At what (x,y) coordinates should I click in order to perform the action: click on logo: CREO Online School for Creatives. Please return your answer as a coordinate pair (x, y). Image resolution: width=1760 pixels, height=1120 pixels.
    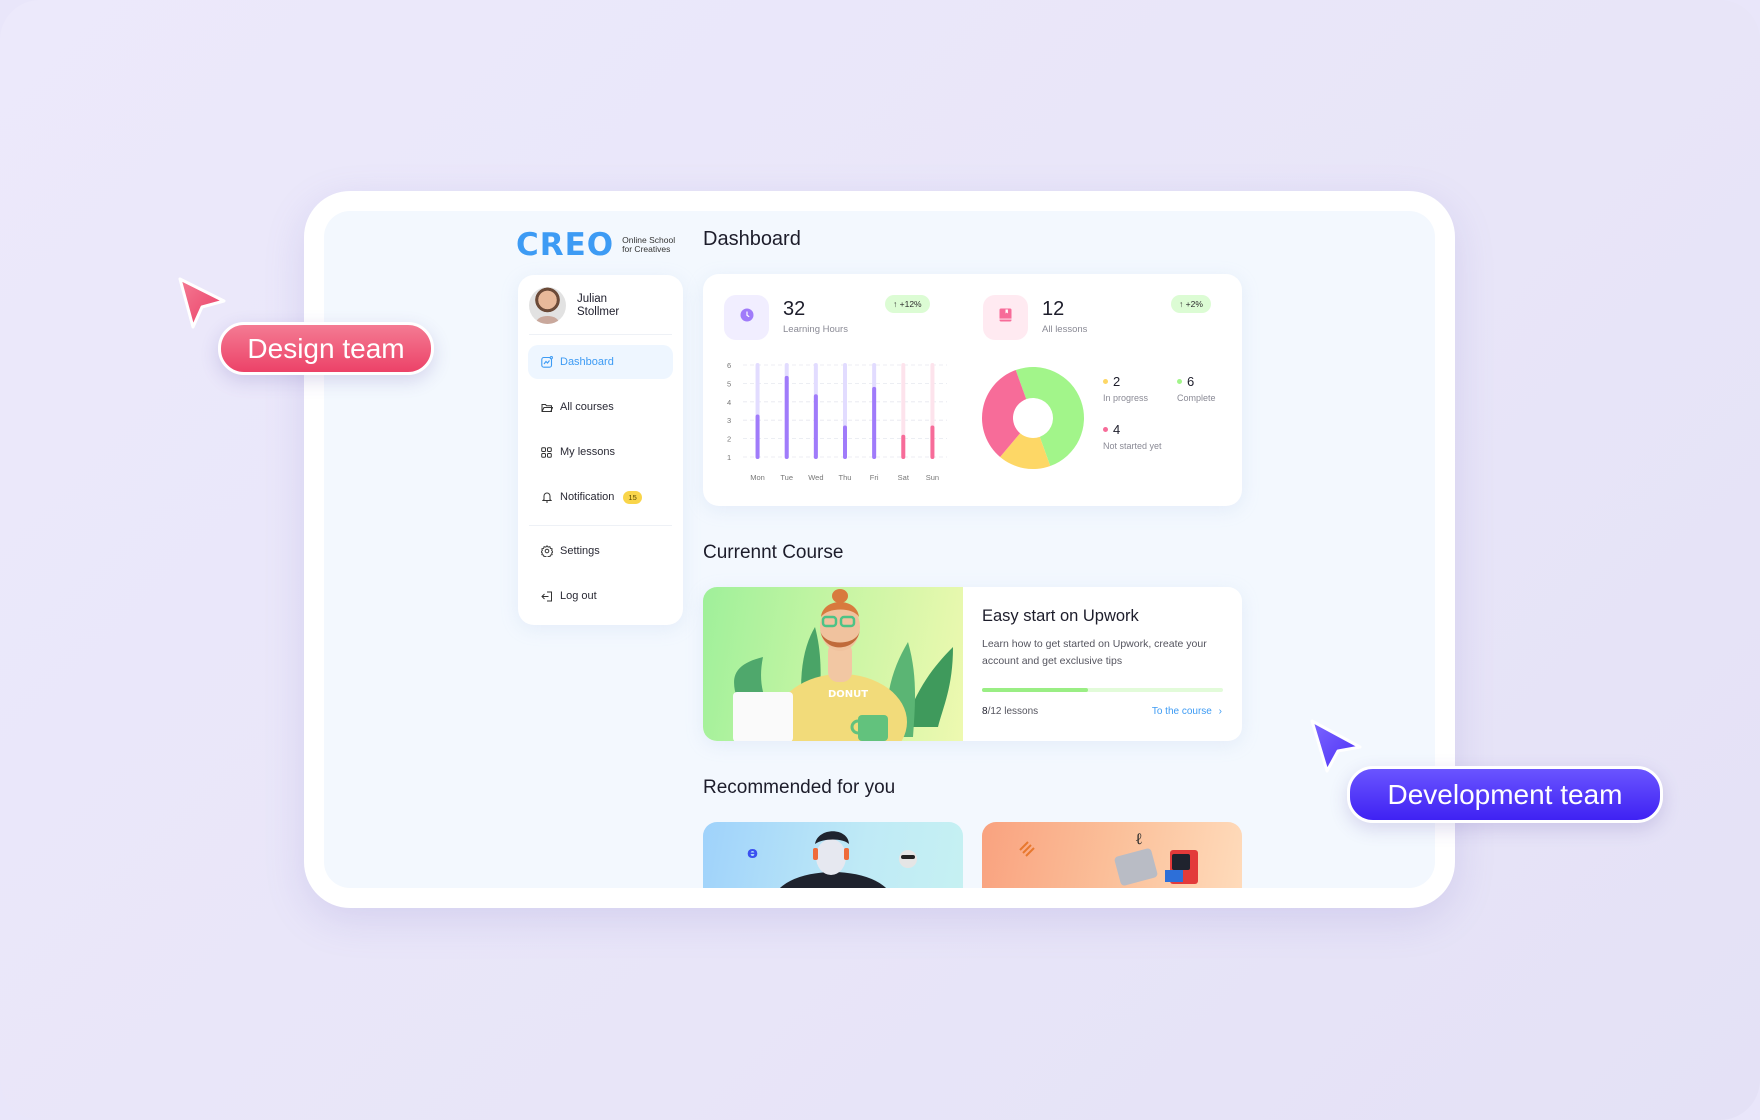
    Looking at the image, I should click on (595, 245).